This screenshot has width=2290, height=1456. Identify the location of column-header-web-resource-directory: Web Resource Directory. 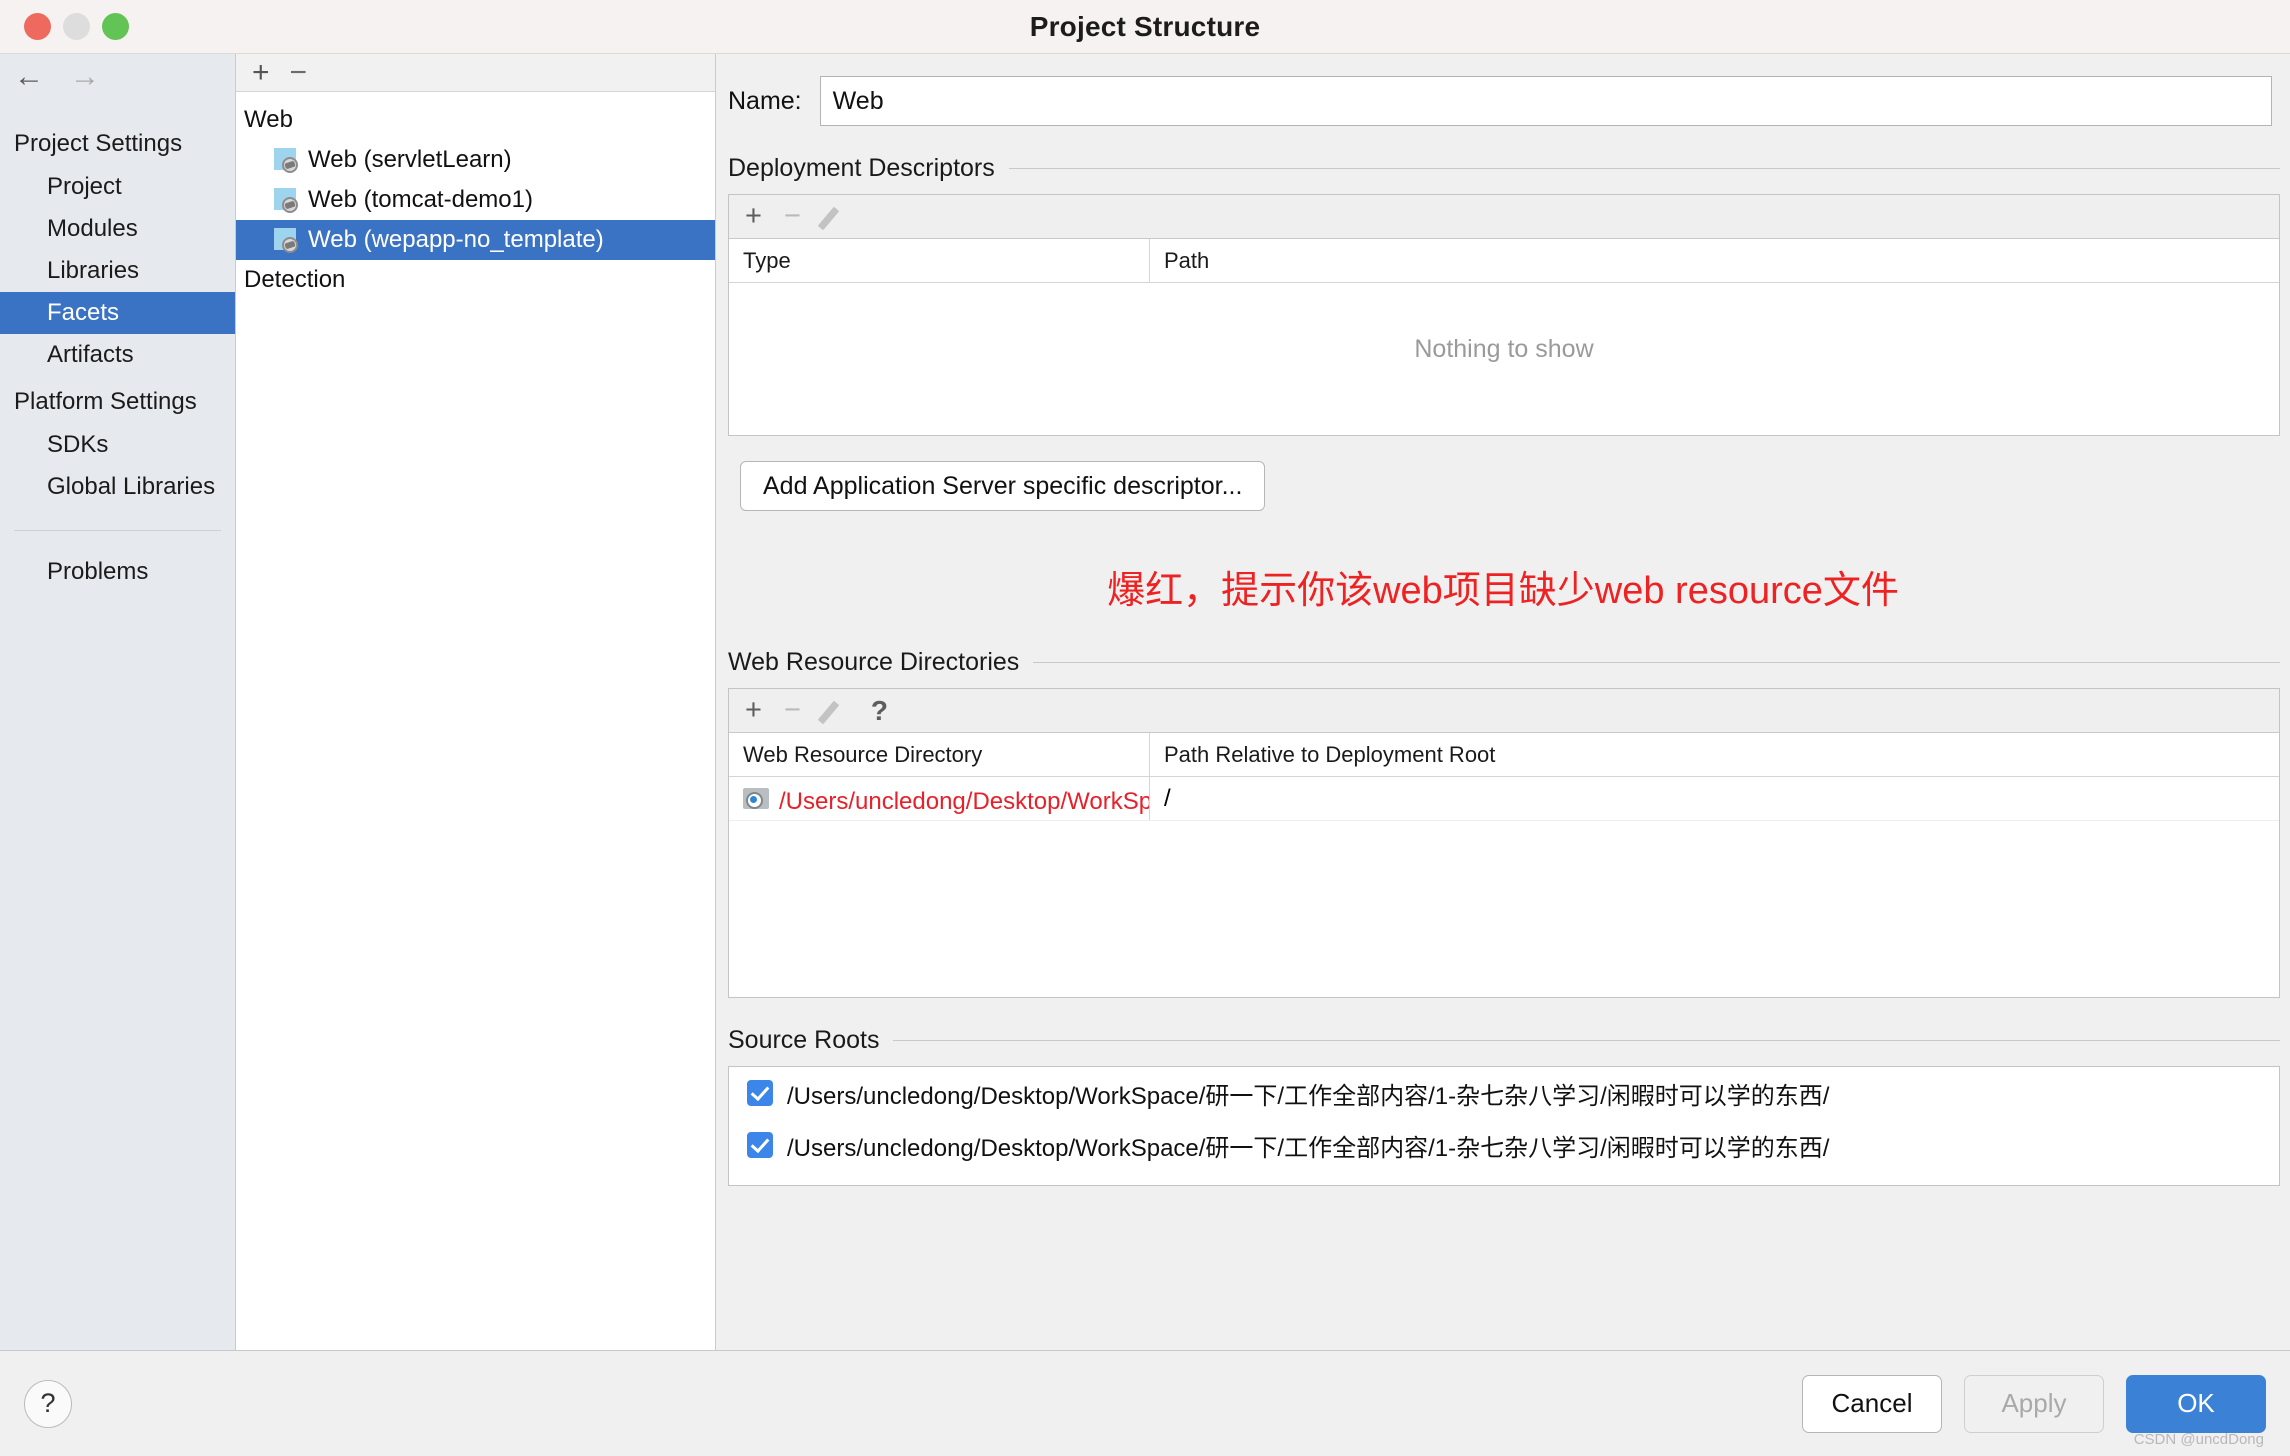
(863, 754).